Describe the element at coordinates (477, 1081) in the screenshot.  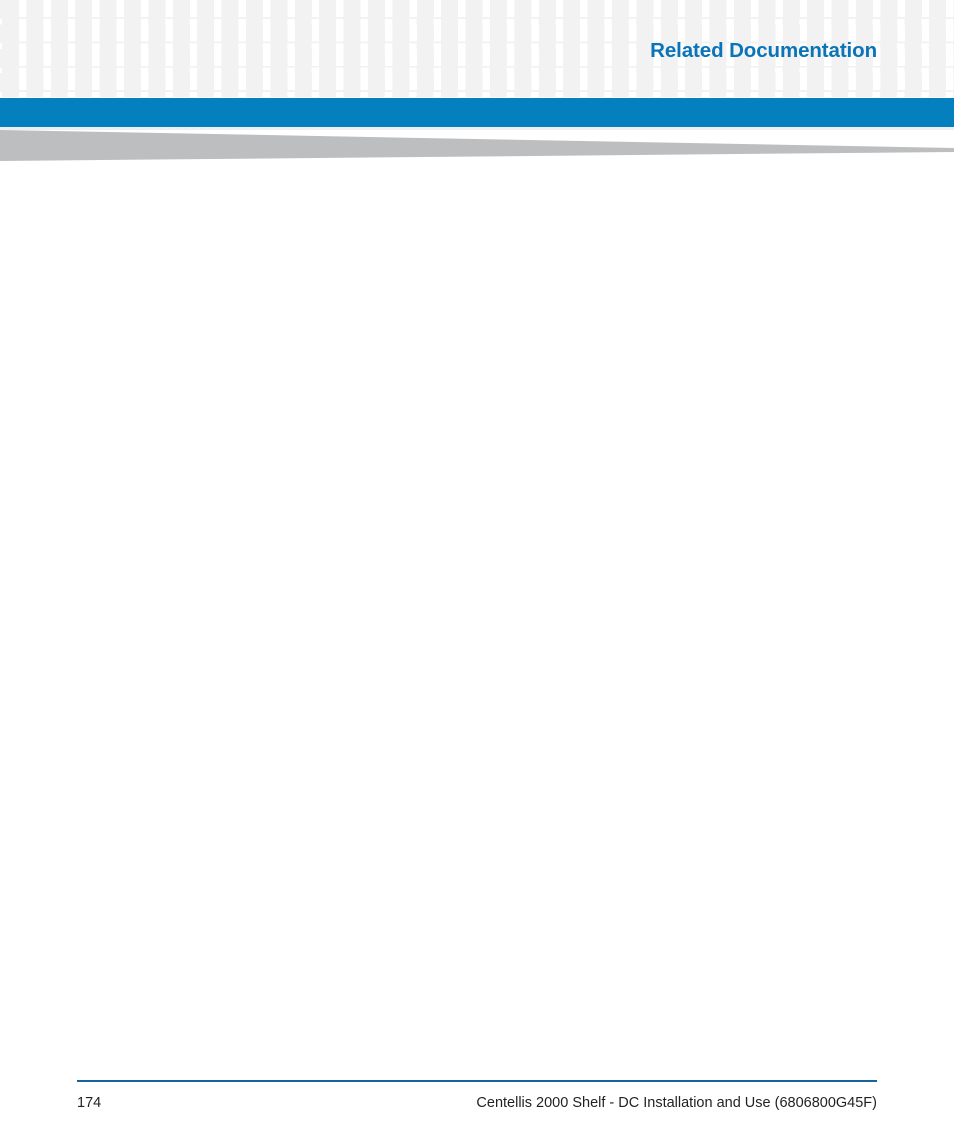
I see `footer-divider-rule` at that location.